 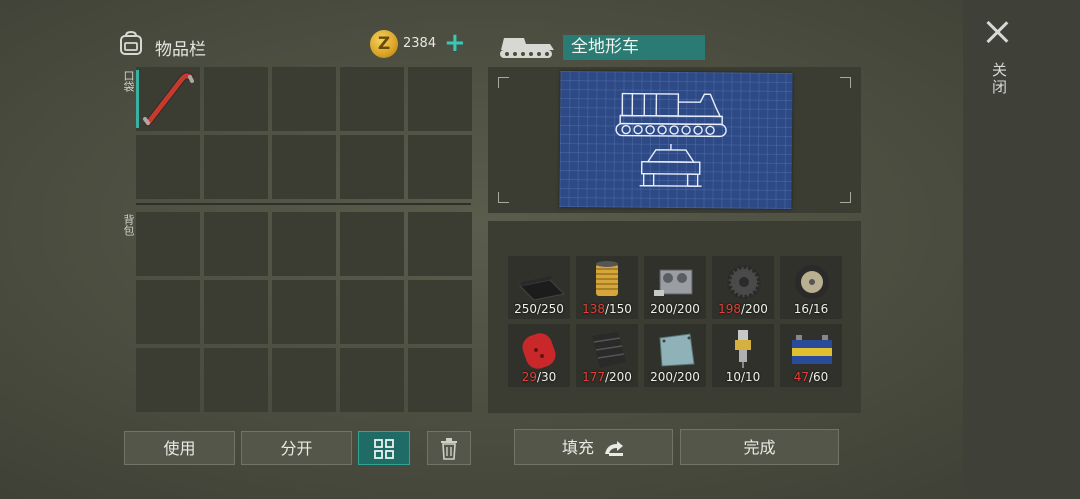 What do you see at coordinates (801, 309) in the screenshot?
I see `material-current: 16` at bounding box center [801, 309].